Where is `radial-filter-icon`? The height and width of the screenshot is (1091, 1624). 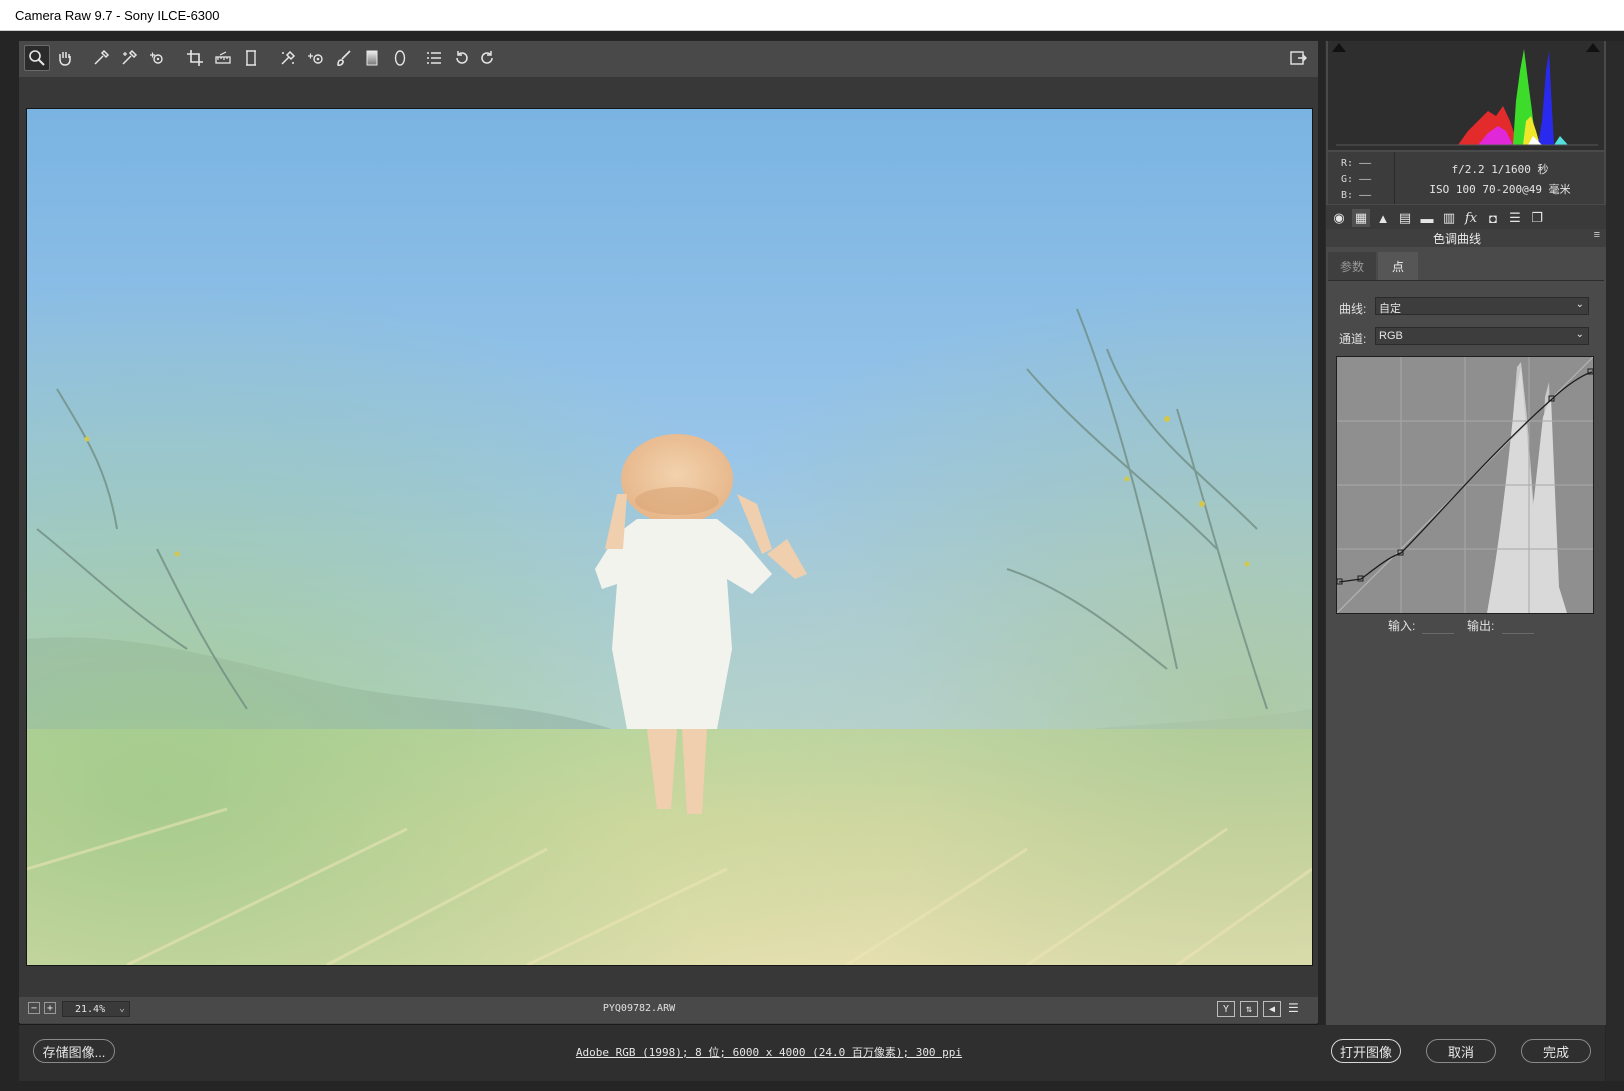 radial-filter-icon is located at coordinates (400, 58).